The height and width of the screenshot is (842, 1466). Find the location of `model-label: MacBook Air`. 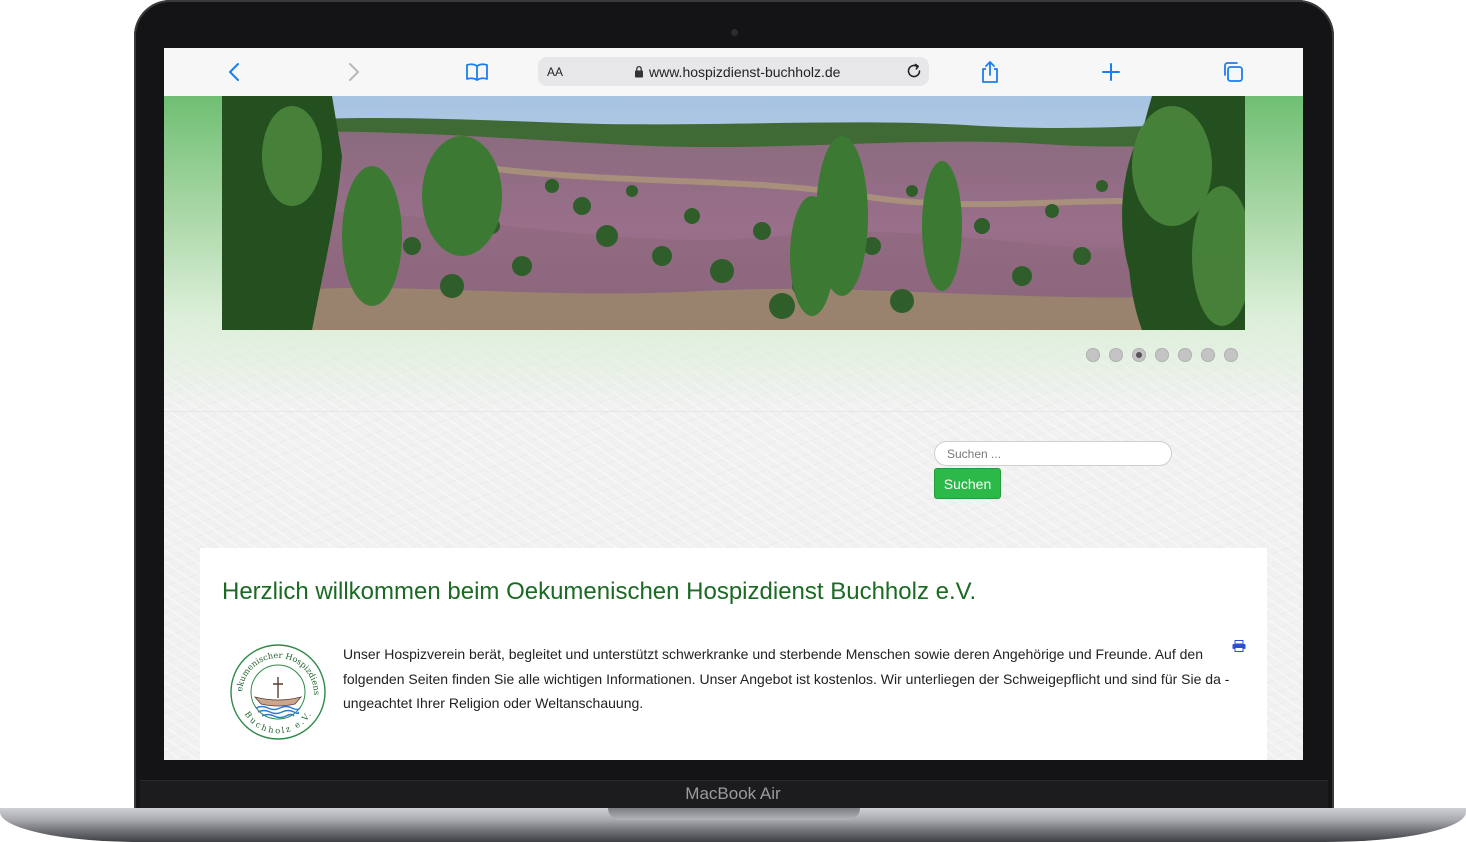

model-label: MacBook Air is located at coordinates (733, 793).